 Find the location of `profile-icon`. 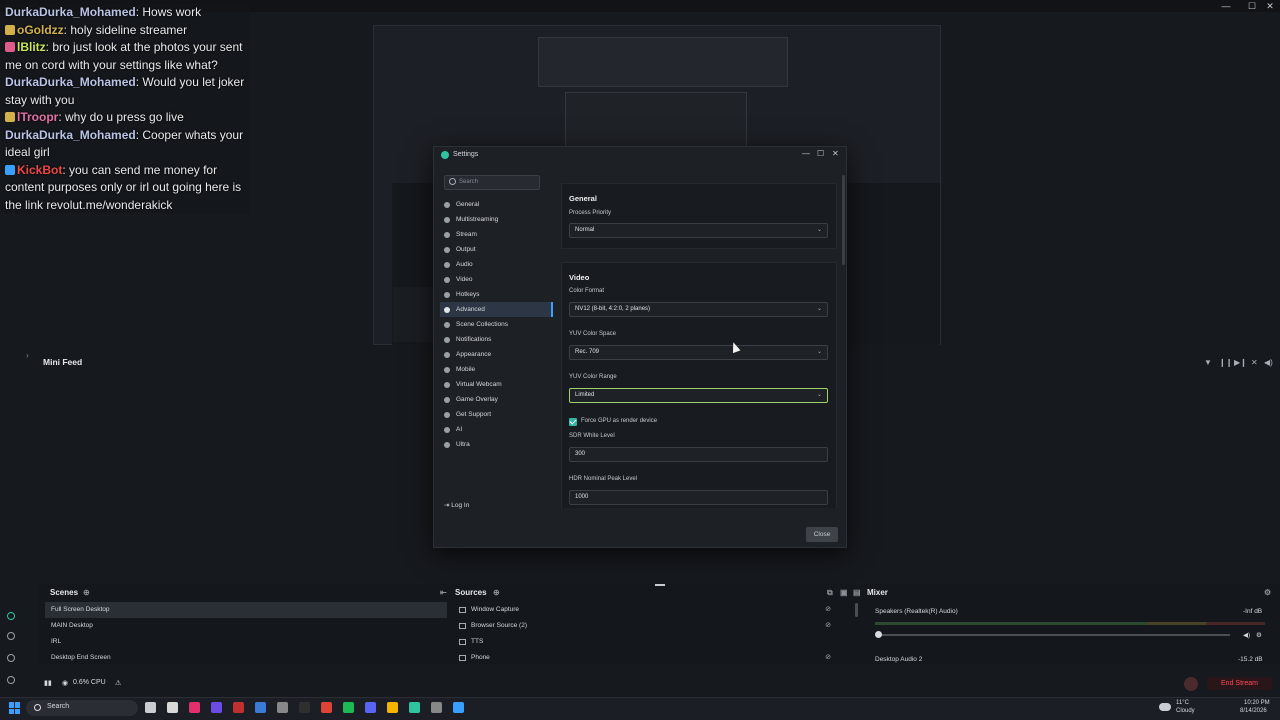

profile-icon is located at coordinates (11, 680).